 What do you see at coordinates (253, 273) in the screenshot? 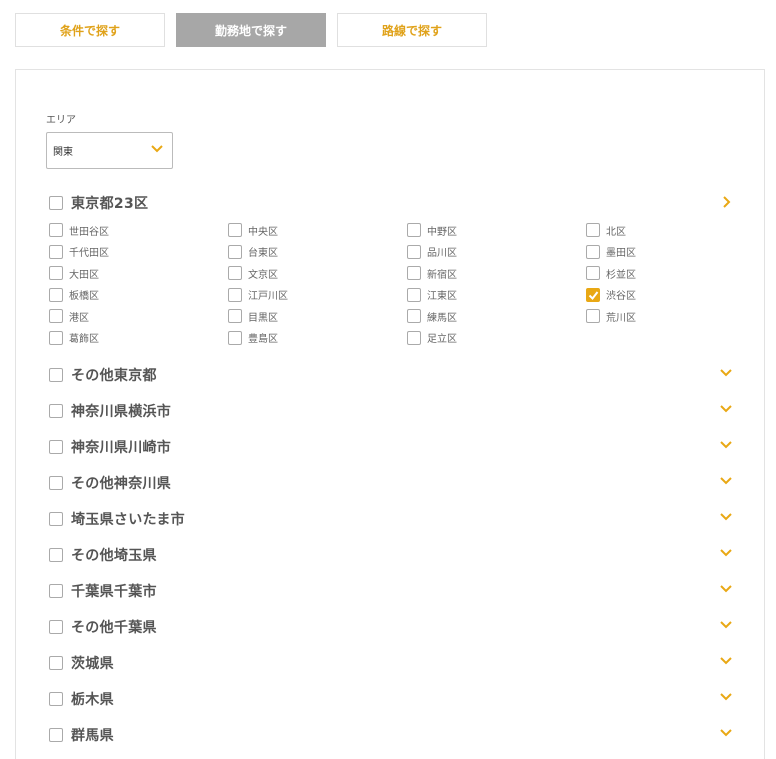
I see `ward-item: 文京区` at bounding box center [253, 273].